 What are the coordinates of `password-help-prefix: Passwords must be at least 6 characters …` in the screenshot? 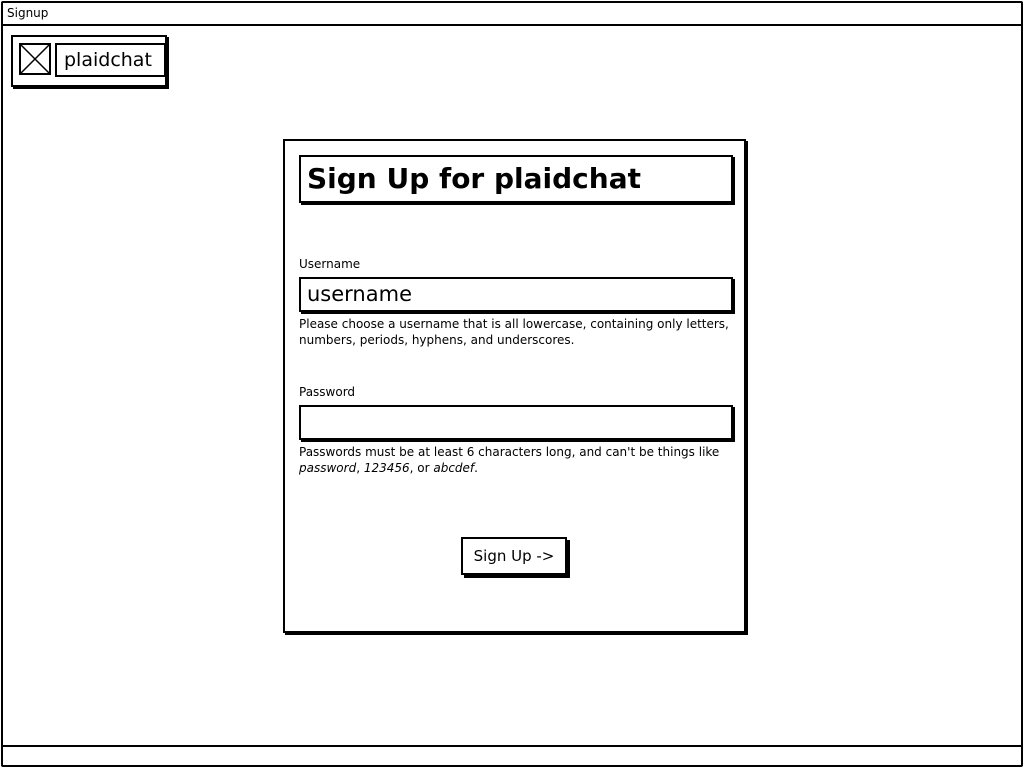 It's located at (509, 452).